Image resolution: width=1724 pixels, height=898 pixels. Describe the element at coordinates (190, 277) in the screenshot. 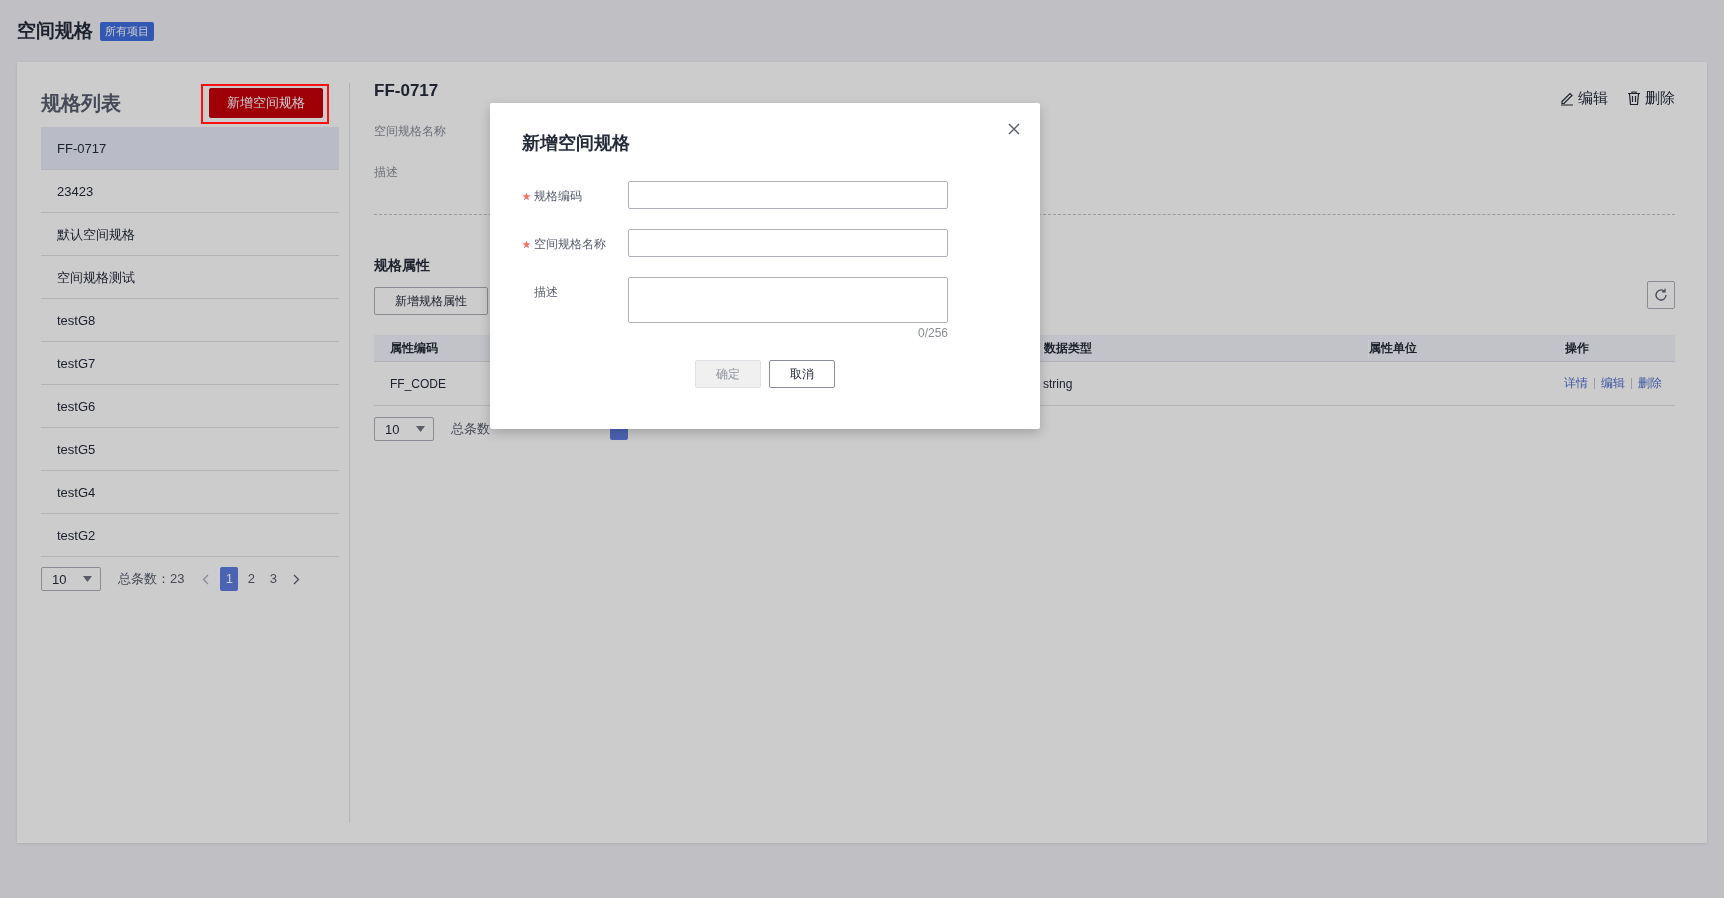

I see `spec-list-item: 空间规格测试` at that location.